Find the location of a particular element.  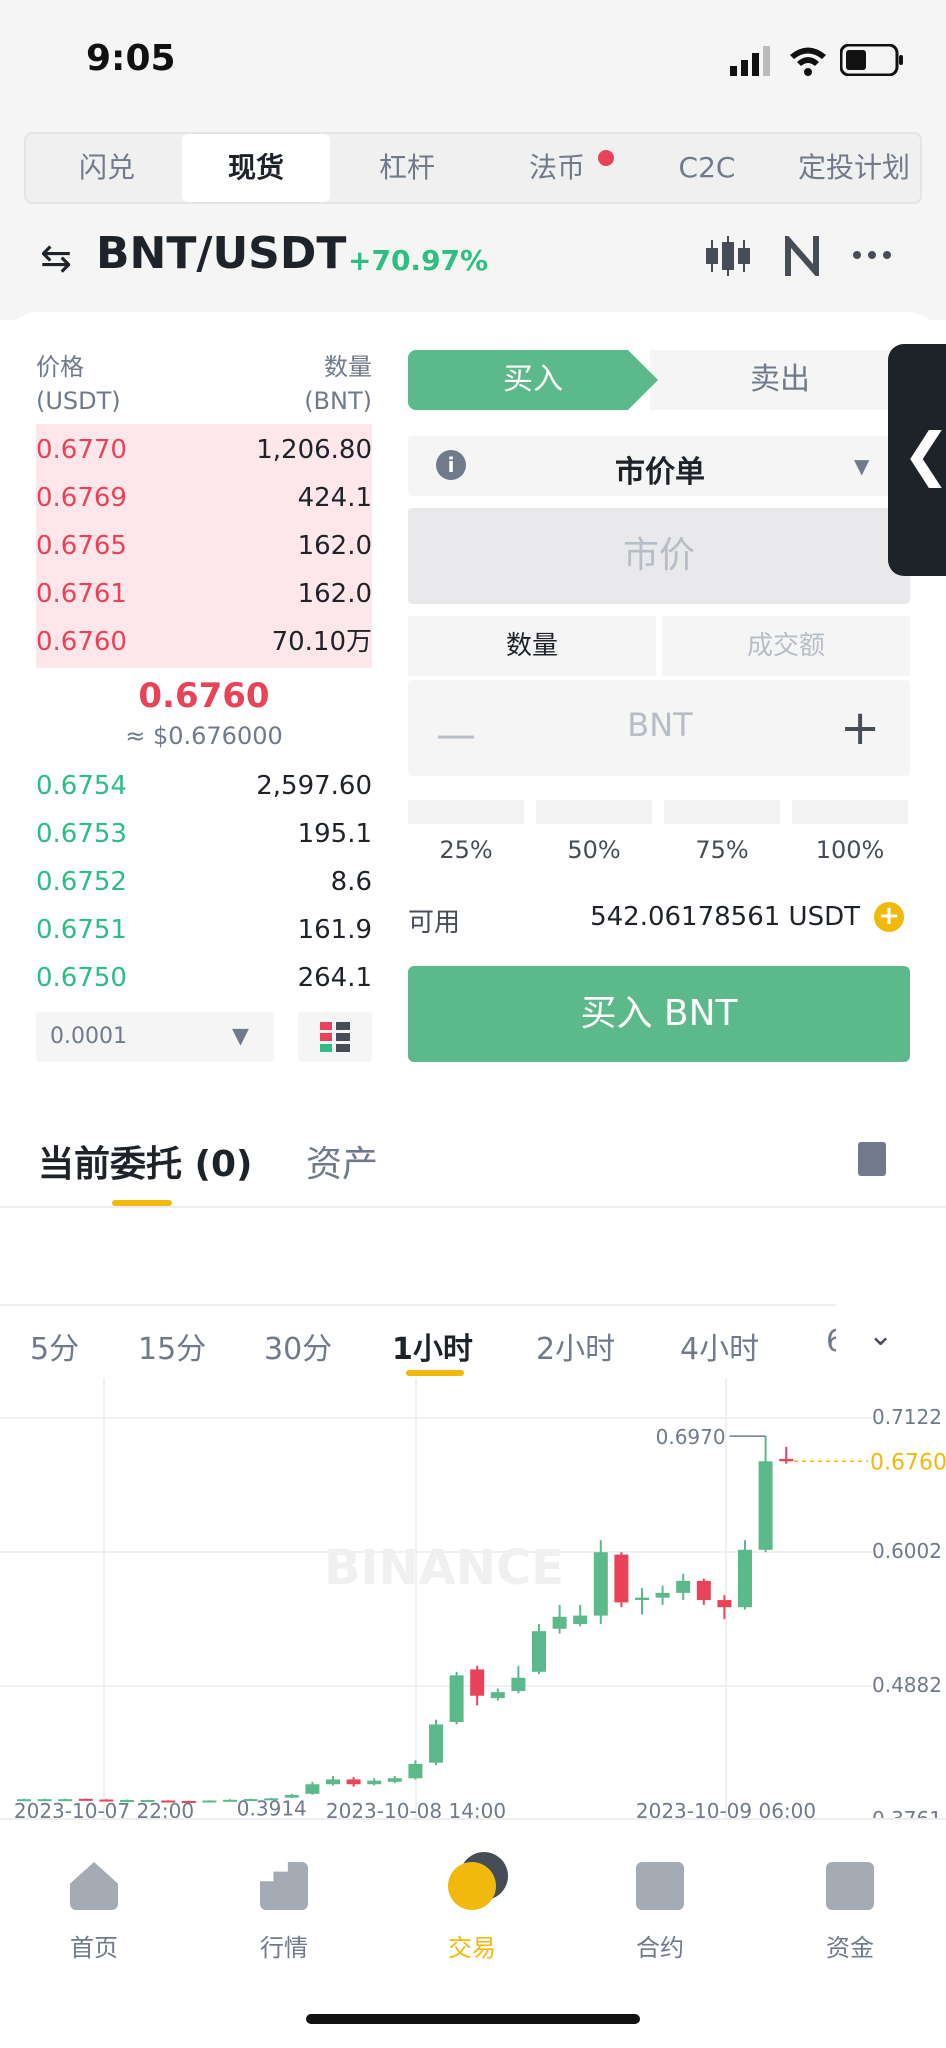

quantity-unit: BNT is located at coordinates (660, 725).